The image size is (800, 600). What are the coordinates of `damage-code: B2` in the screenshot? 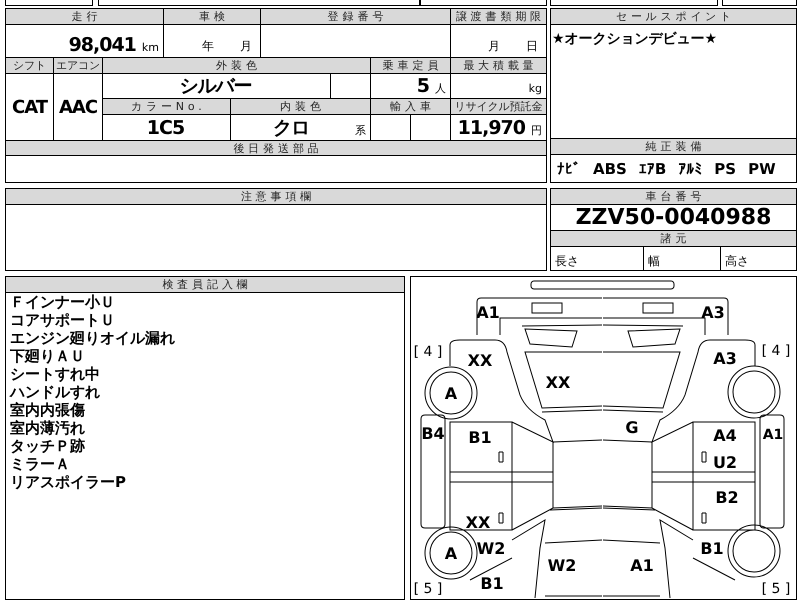 It's located at (727, 497).